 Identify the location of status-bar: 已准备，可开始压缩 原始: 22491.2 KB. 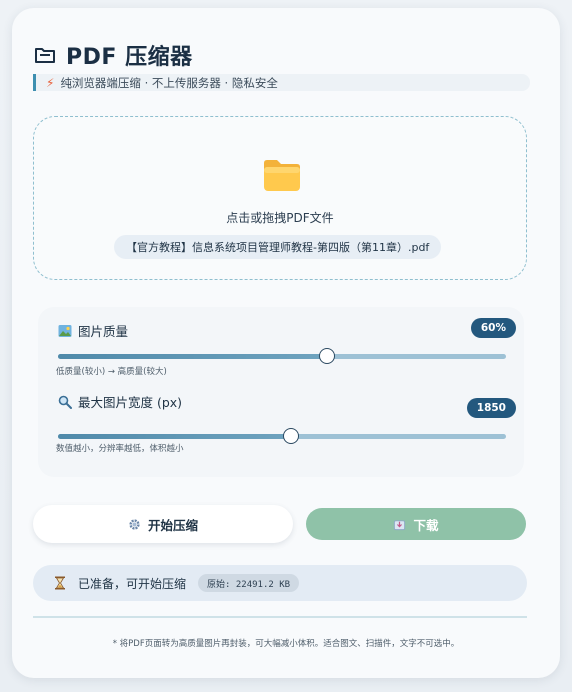
(280, 583).